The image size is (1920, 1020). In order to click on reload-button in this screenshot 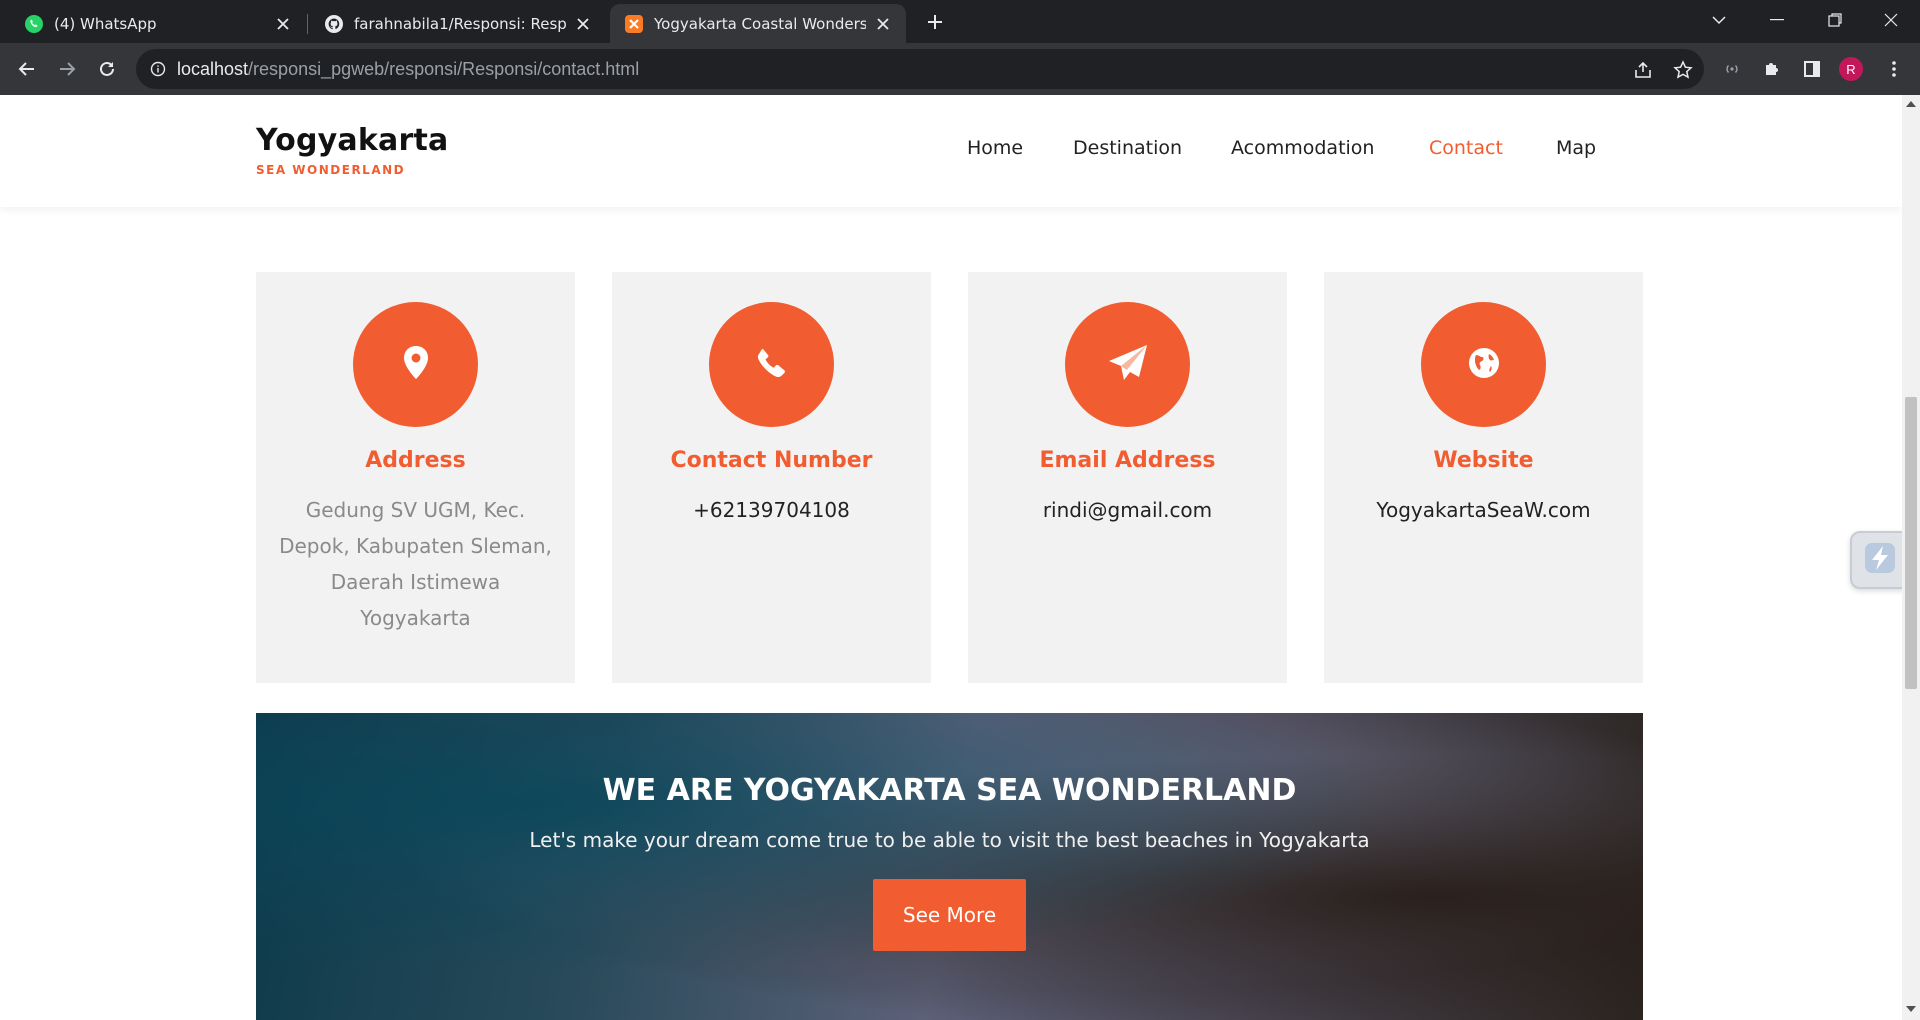, I will do `click(107, 69)`.